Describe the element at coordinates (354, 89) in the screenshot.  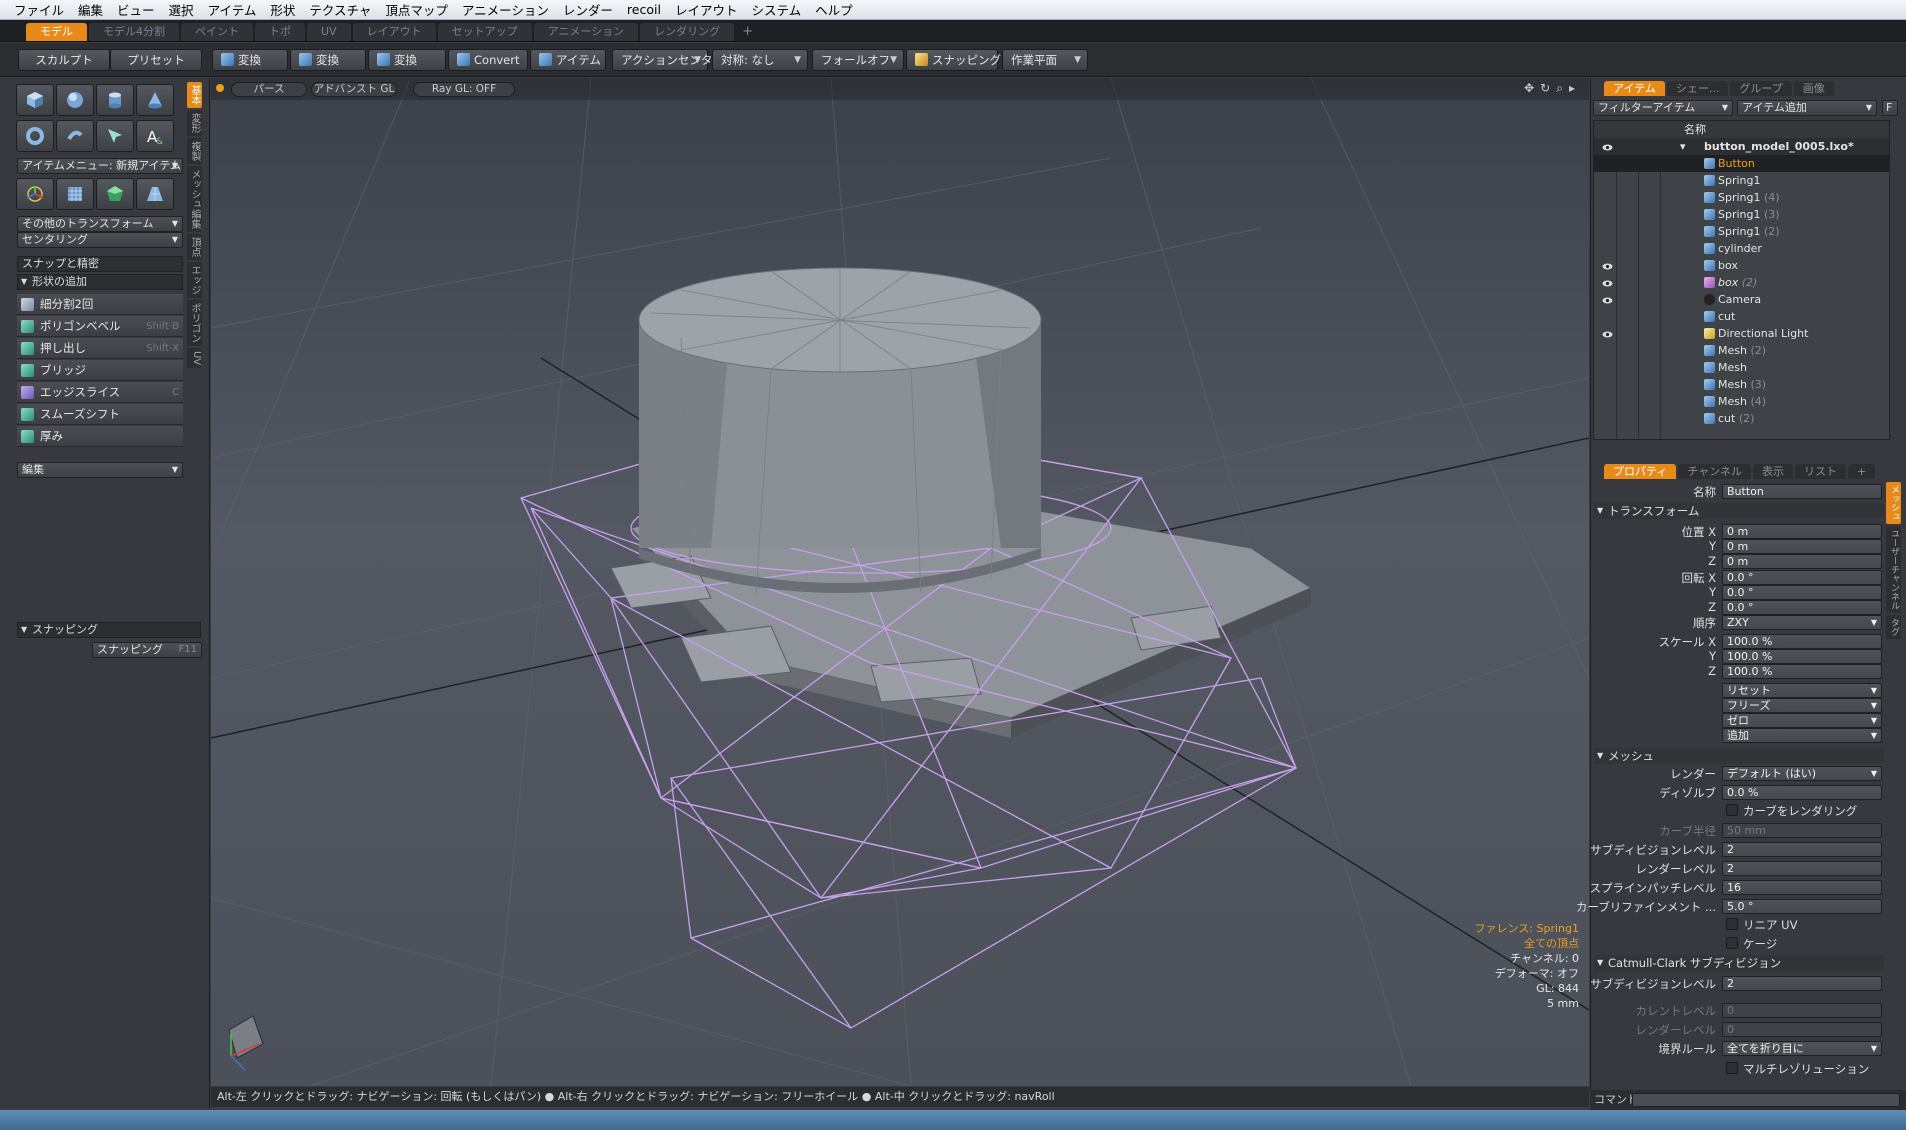
I see `advanced-gl-button: アドバンスト GL` at that location.